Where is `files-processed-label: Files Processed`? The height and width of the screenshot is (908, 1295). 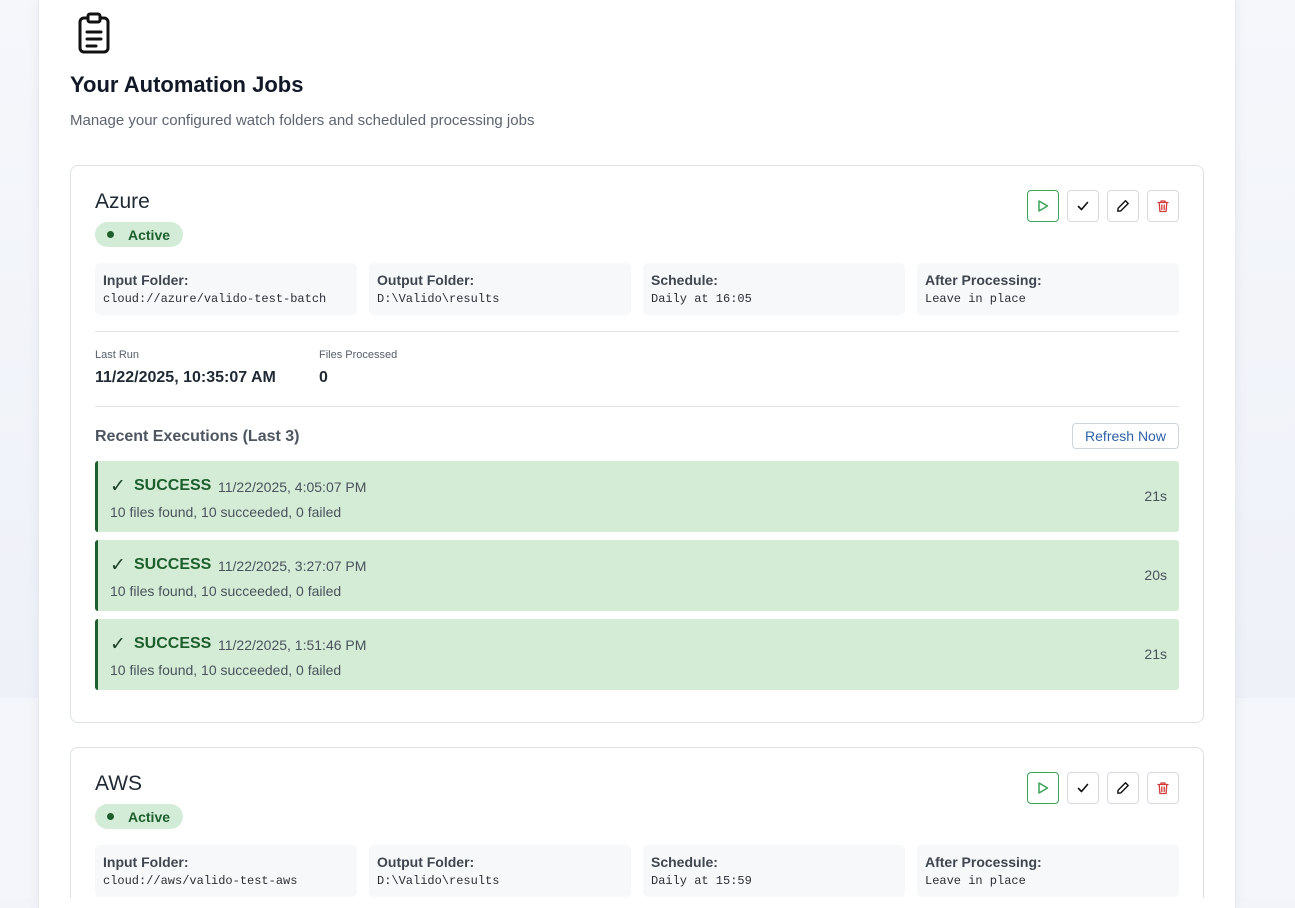
files-processed-label: Files Processed is located at coordinates (358, 355).